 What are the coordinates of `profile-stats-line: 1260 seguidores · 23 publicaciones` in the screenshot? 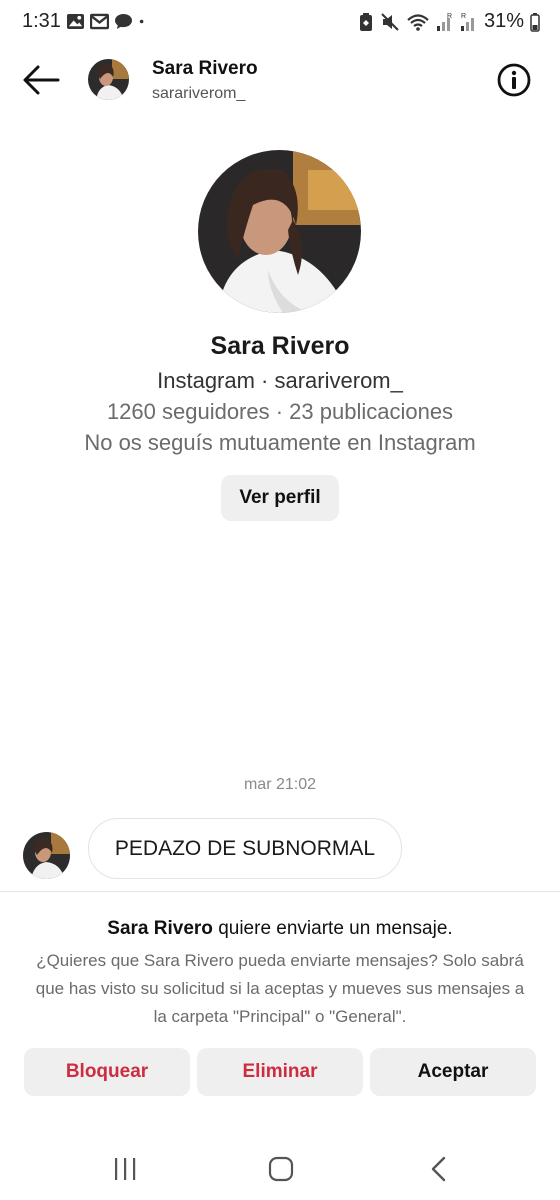 It's located at (280, 411).